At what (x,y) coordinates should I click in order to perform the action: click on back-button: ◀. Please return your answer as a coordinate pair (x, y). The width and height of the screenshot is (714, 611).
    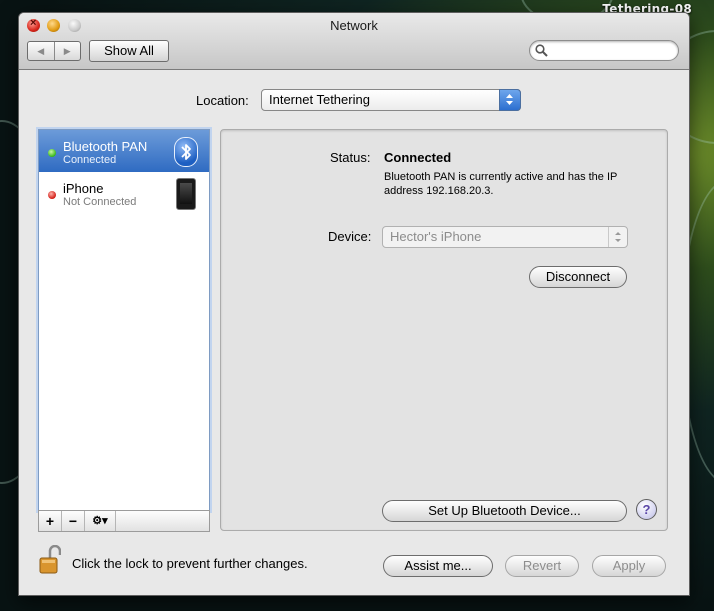
    Looking at the image, I should click on (41, 51).